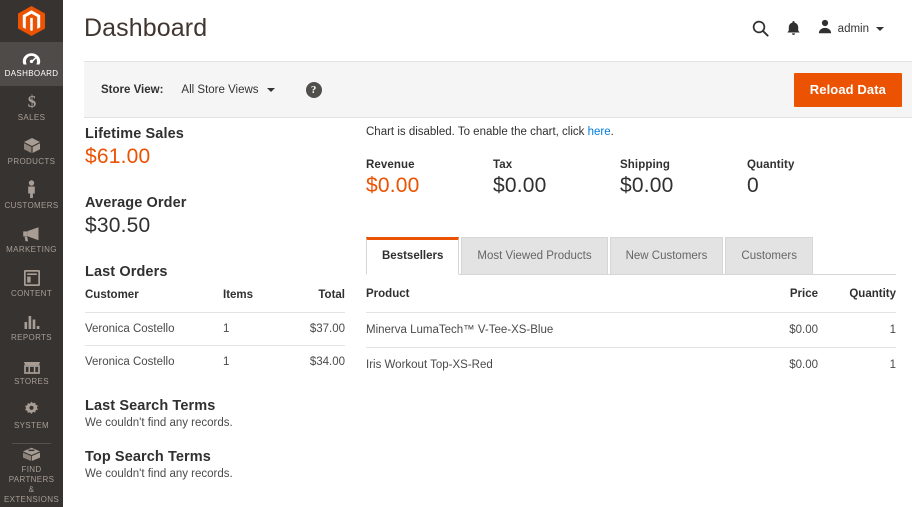  Describe the element at coordinates (331, 295) in the screenshot. I see `column-header-total: Total` at that location.